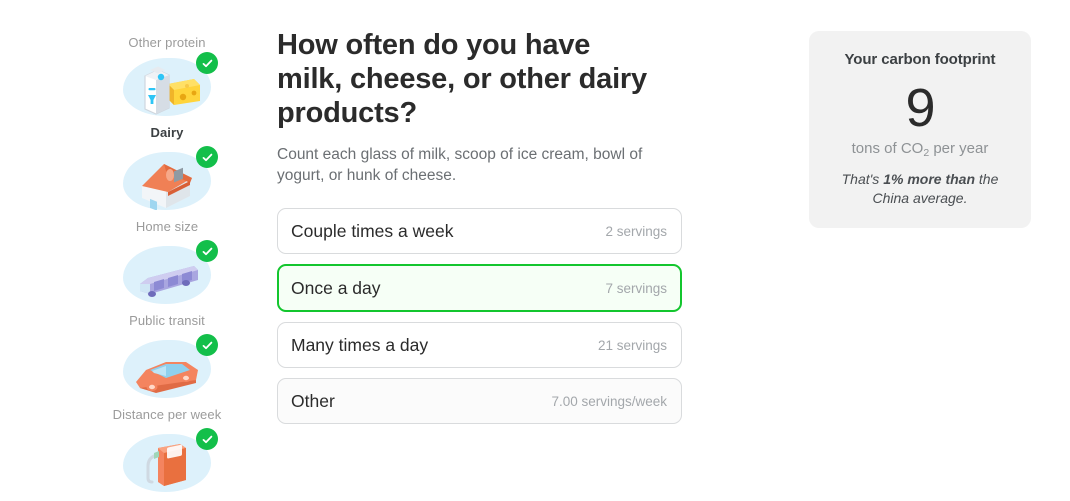  What do you see at coordinates (926, 153) in the screenshot?
I see `units-subscript: 2` at bounding box center [926, 153].